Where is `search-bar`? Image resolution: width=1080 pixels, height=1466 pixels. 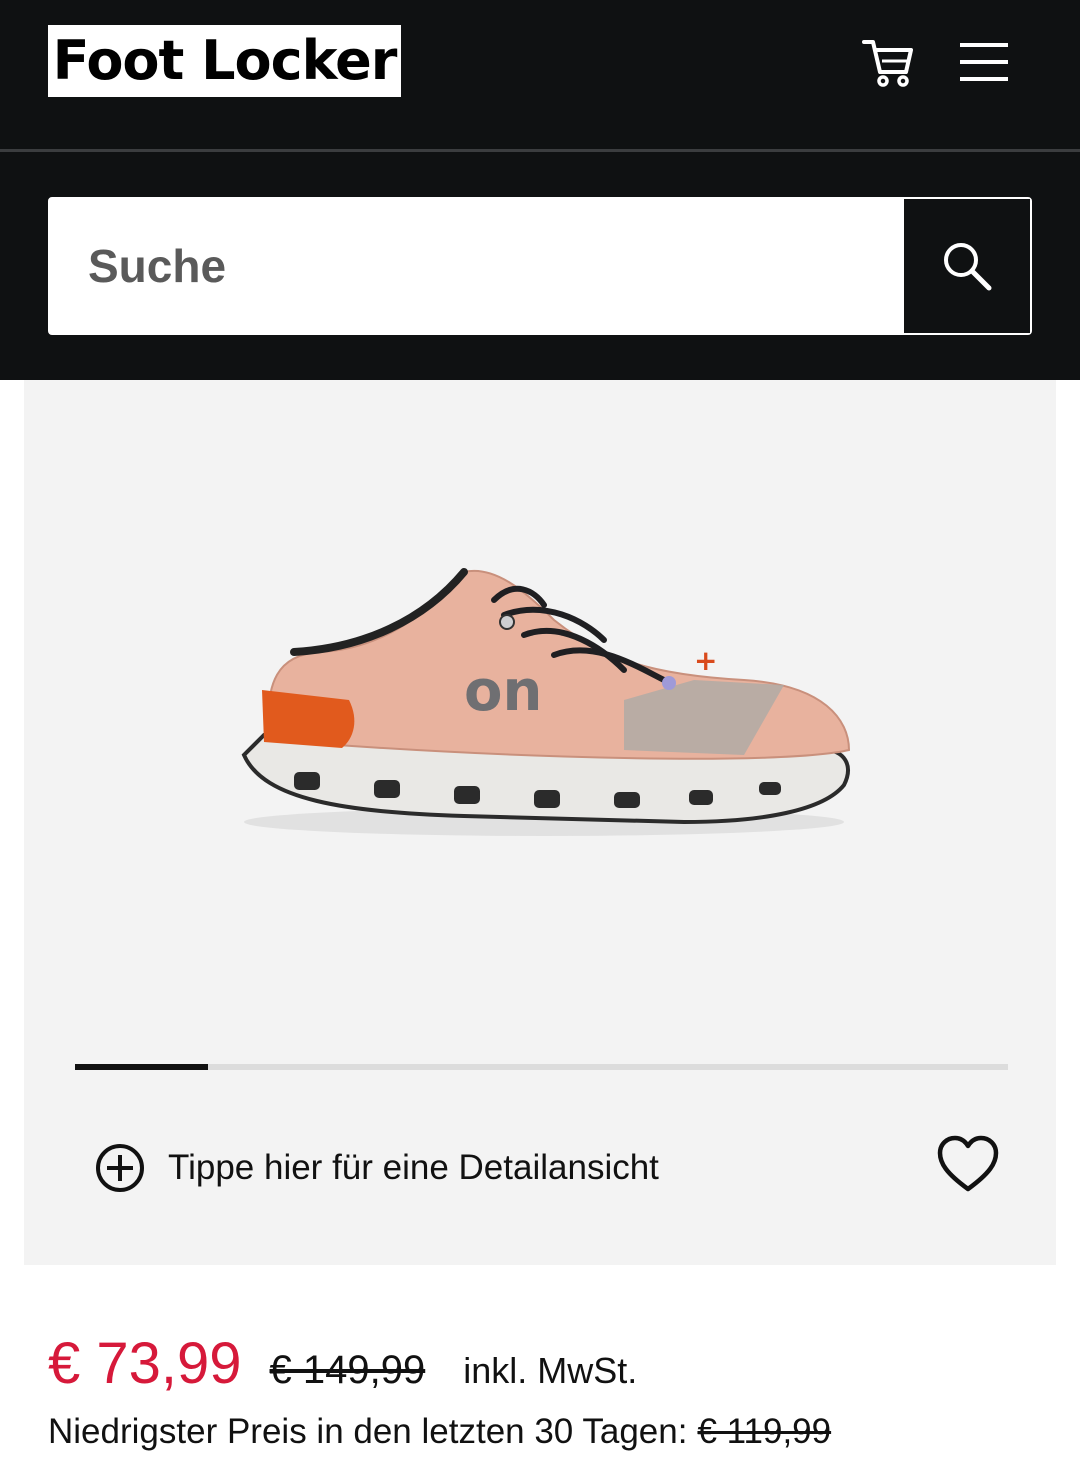
search-bar is located at coordinates (540, 266).